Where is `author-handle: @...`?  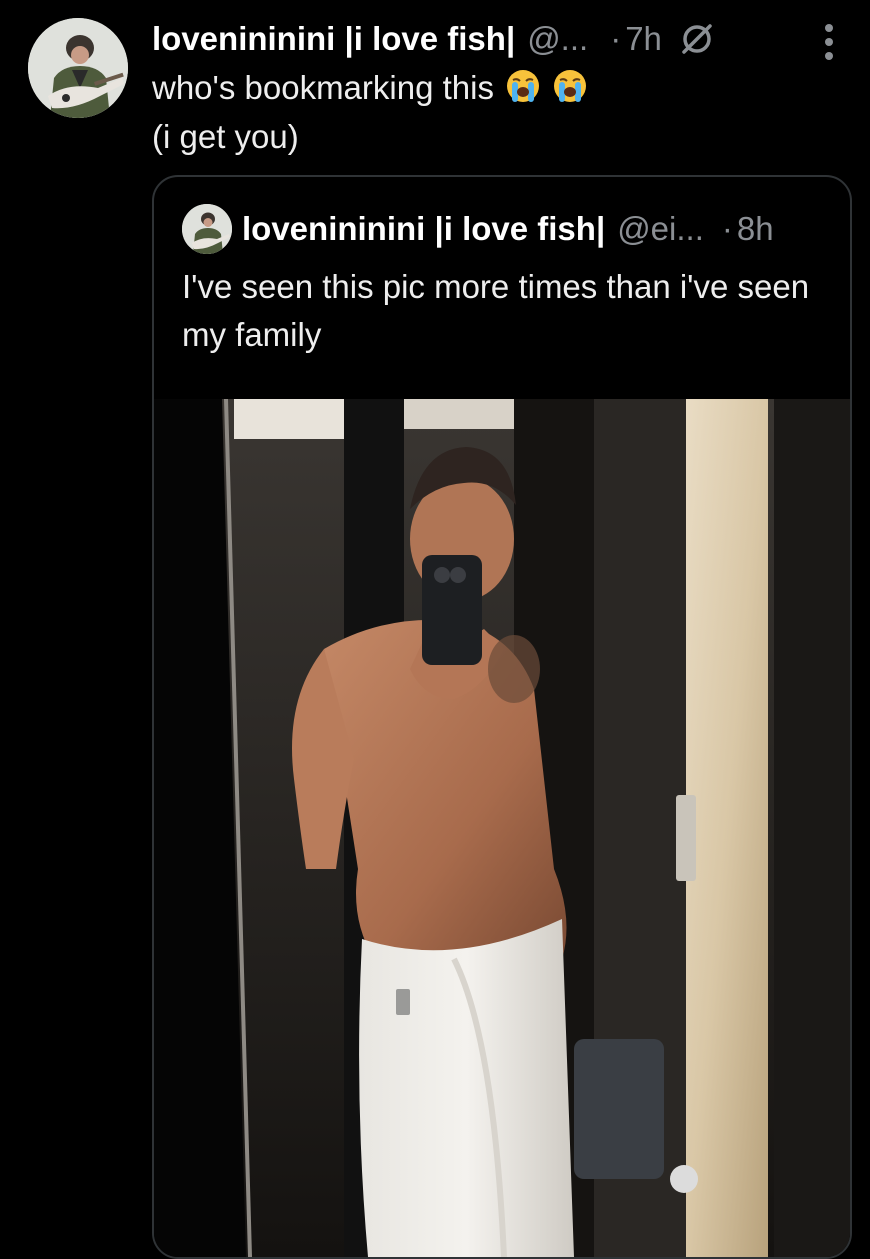
author-handle: @... is located at coordinates (557, 39).